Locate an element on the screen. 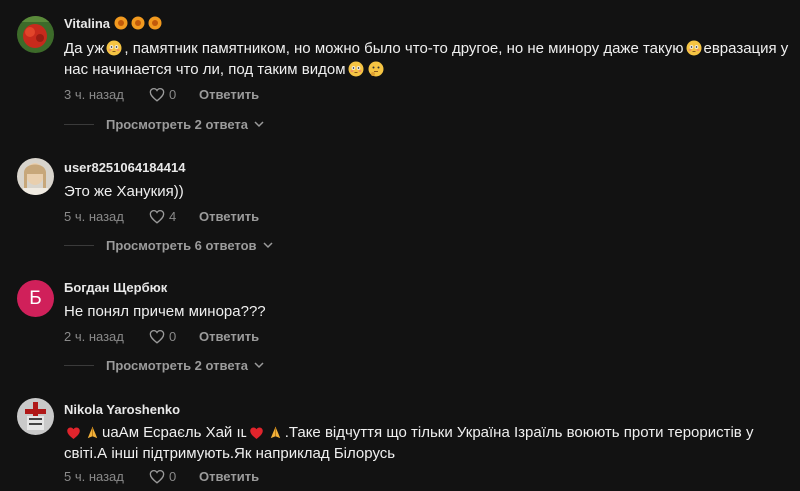  like-button: 4 is located at coordinates (174, 216).